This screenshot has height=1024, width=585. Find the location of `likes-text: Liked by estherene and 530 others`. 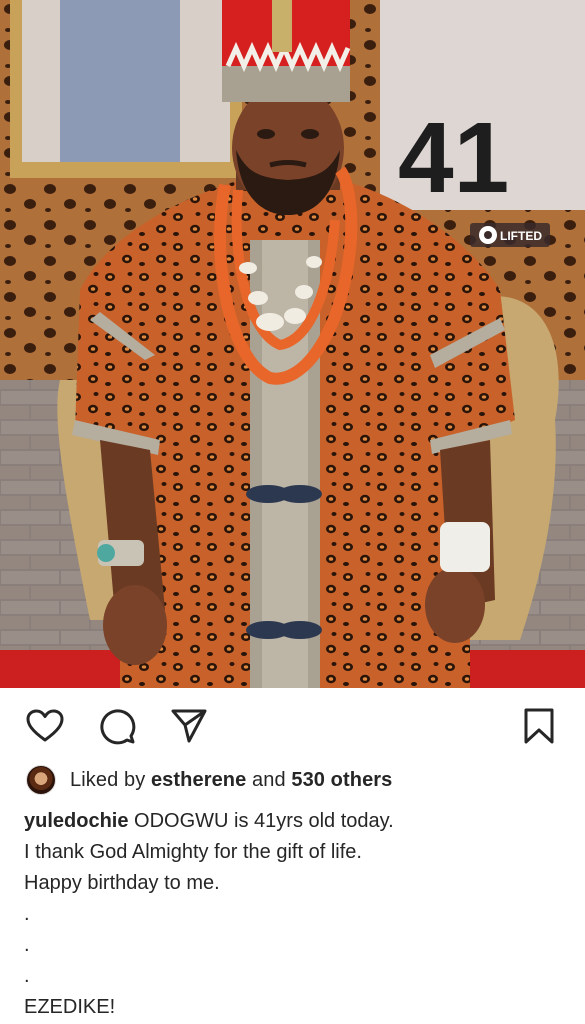

likes-text: Liked by estherene and 530 others is located at coordinates (231, 780).